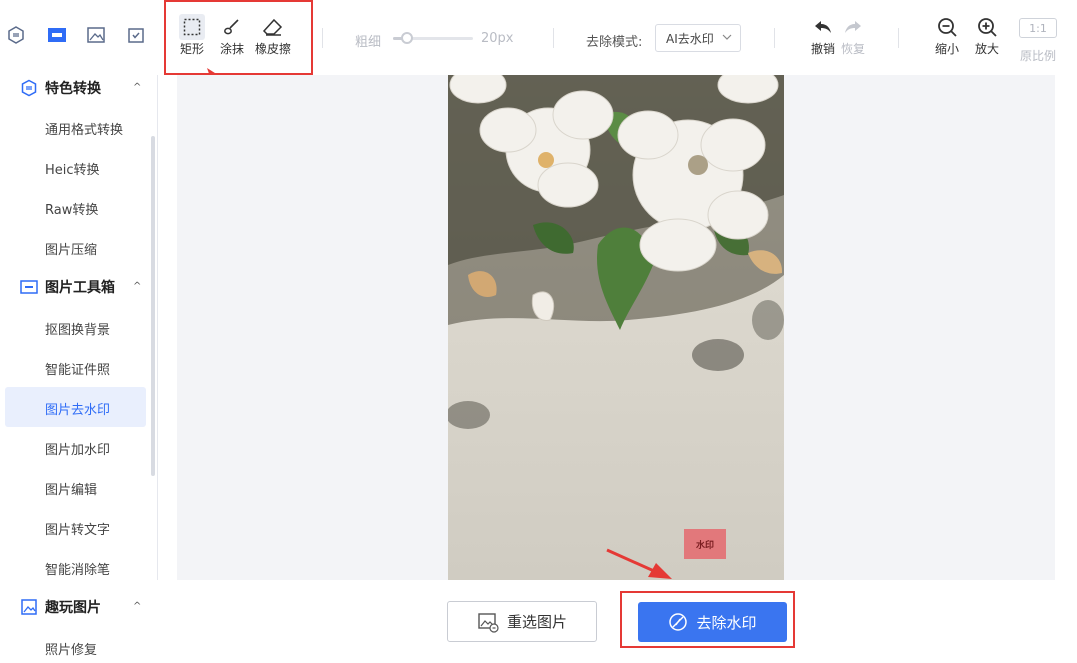 Image resolution: width=1077 pixels, height=663 pixels. Describe the element at coordinates (273, 27) in the screenshot. I see `eraser-icon` at that location.